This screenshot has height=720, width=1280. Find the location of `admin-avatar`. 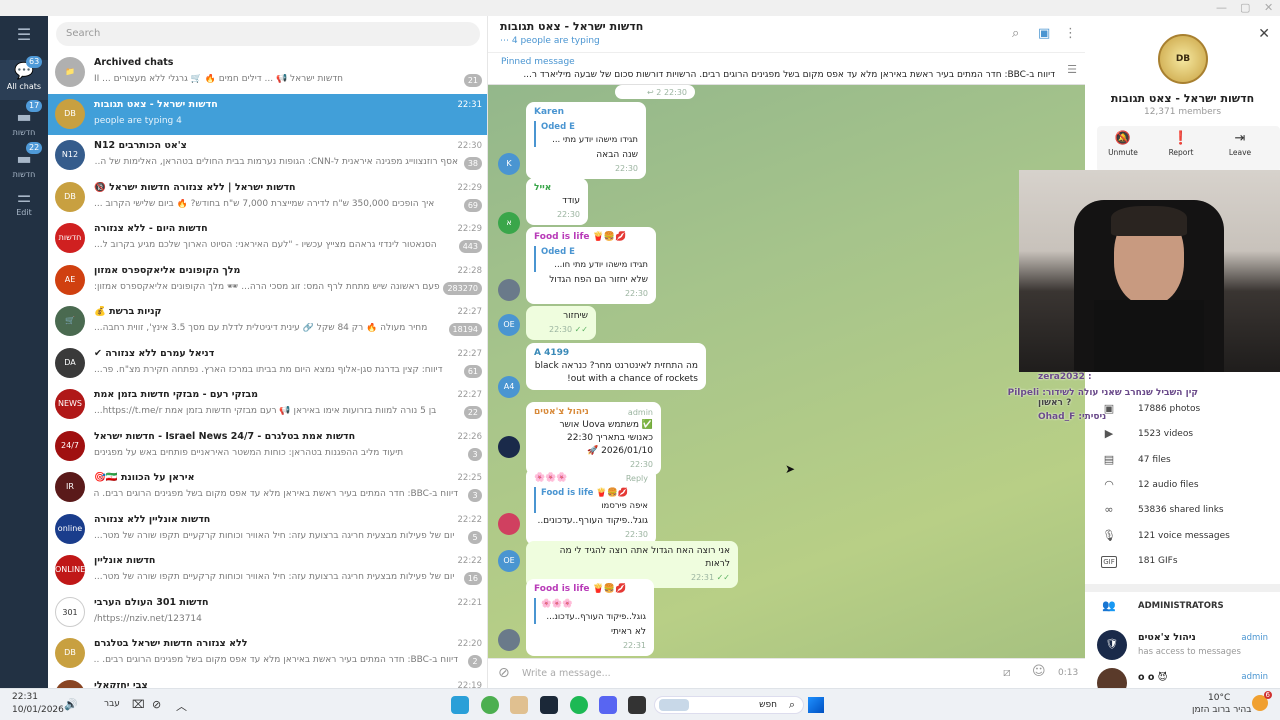

admin-avatar is located at coordinates (1112, 678).